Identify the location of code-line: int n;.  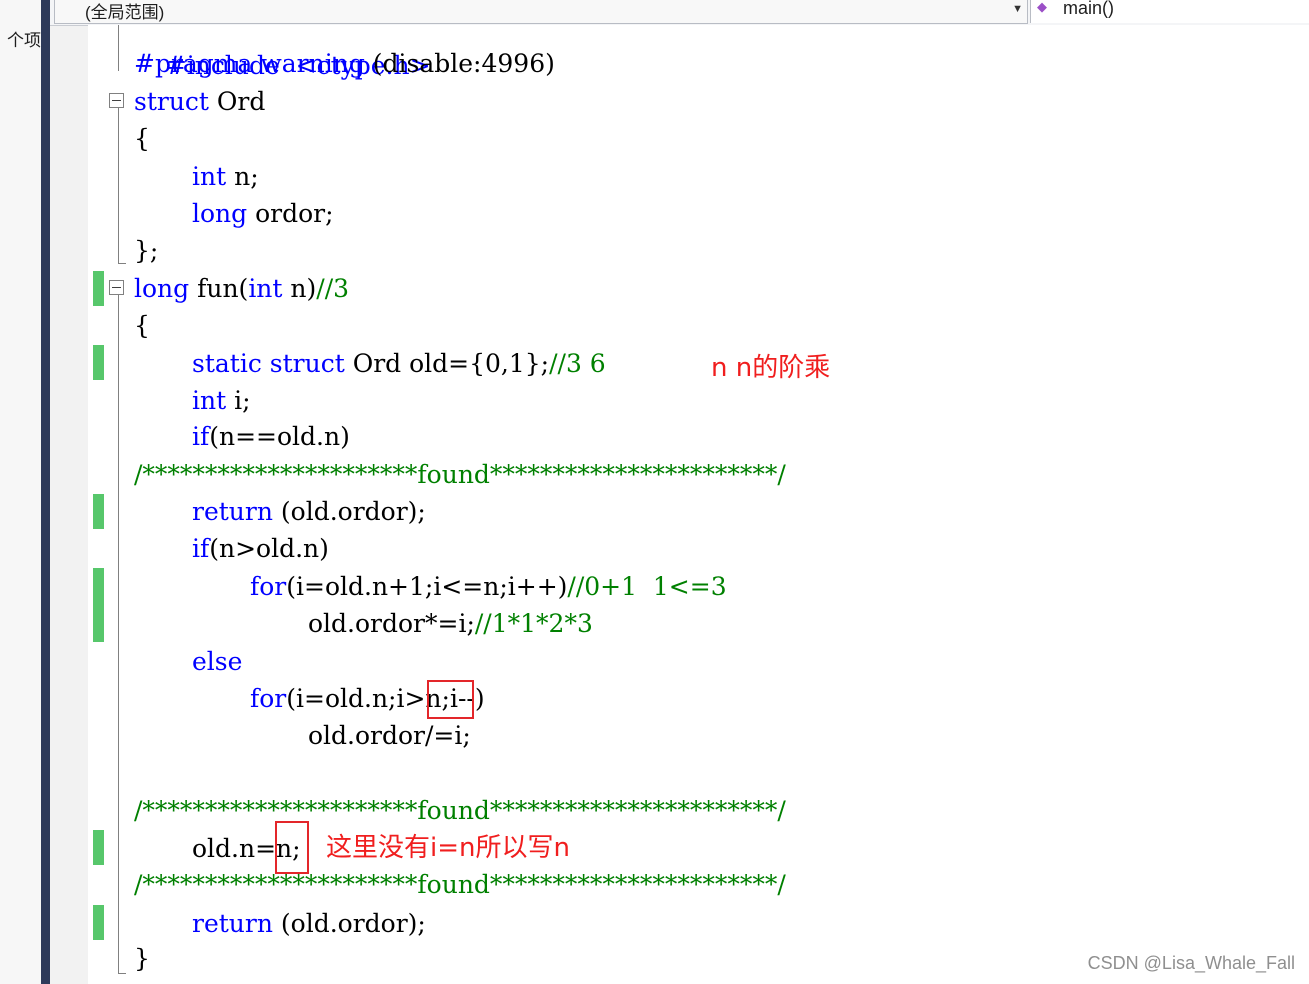
(225, 176).